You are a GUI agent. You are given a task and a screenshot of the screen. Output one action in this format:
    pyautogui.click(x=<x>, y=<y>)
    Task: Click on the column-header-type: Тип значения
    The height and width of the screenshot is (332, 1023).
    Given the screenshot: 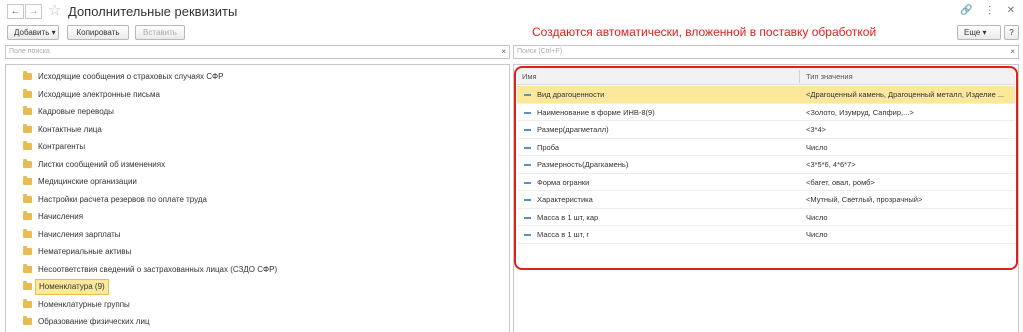 What is the action you would take?
    pyautogui.click(x=829, y=76)
    